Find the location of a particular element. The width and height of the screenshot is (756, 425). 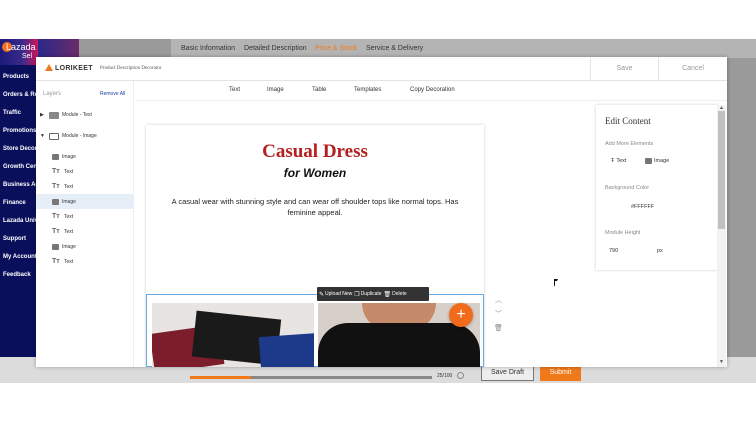

upload-new-label: Upload New is located at coordinates (339, 294).